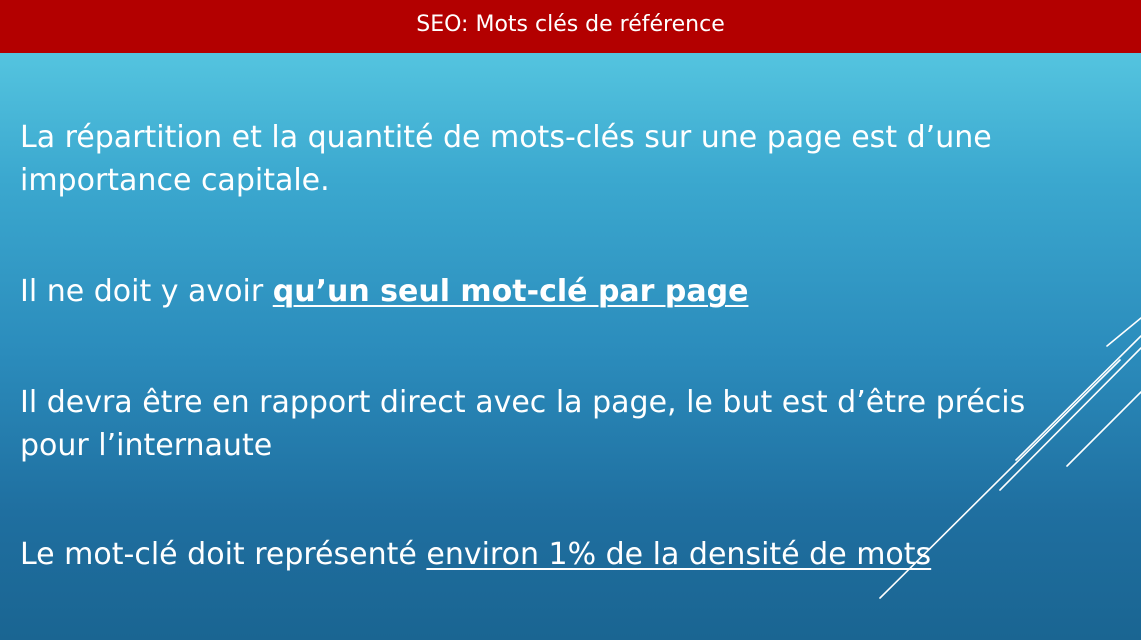 The image size is (1141, 640). I want to click on underlined-text: environ 1% de la densité de mots, so click(679, 554).